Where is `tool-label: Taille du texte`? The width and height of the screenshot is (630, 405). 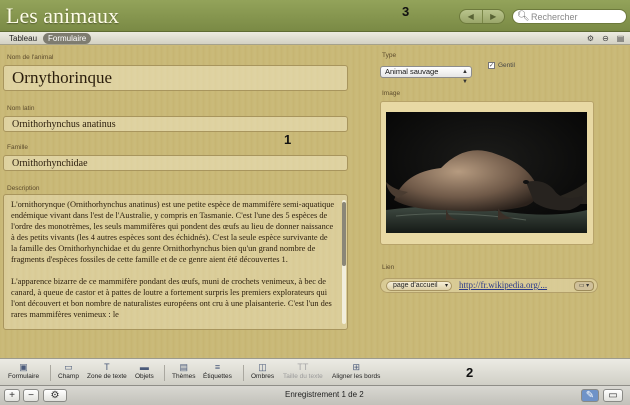 tool-label: Taille du texte is located at coordinates (303, 376).